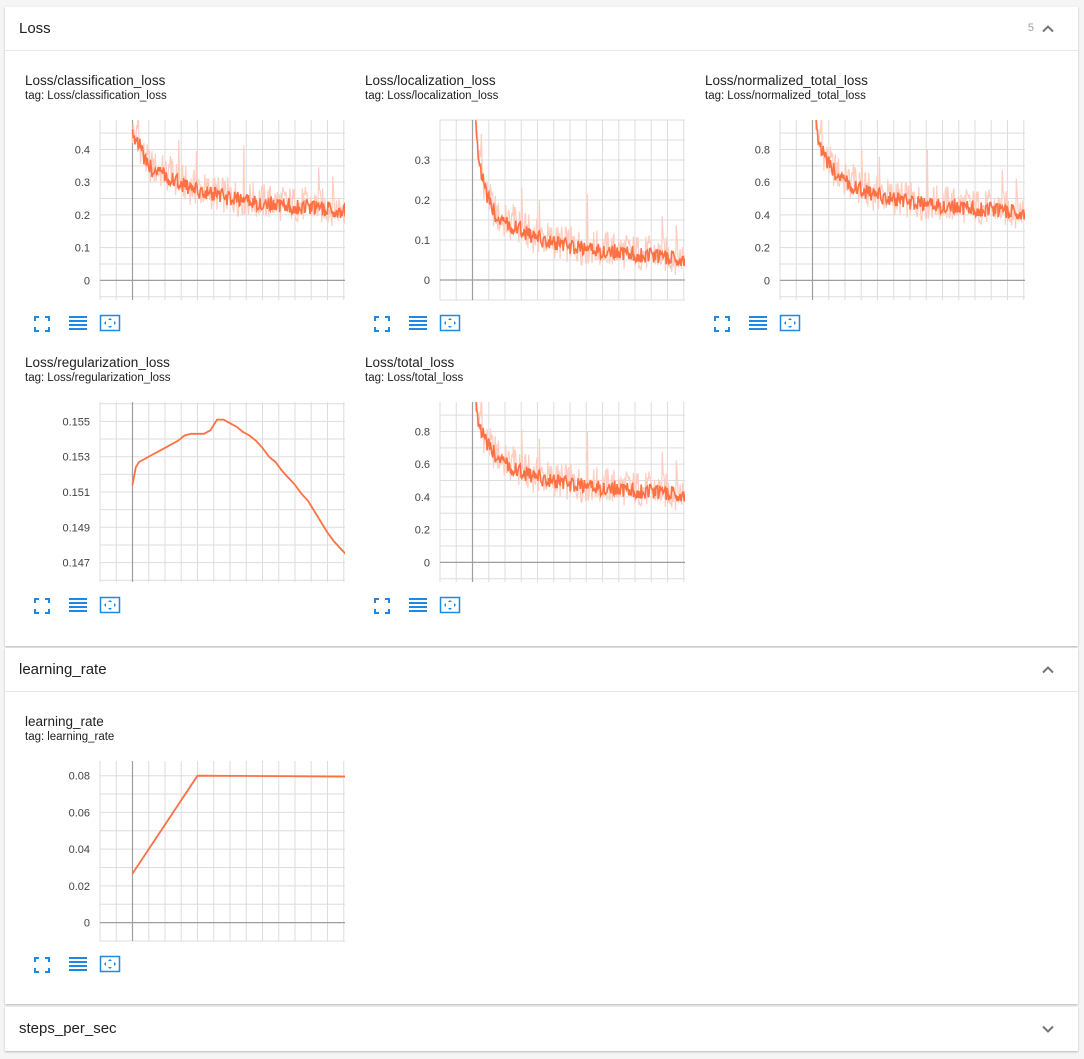 This screenshot has width=1084, height=1059. I want to click on learning-rate-section-header: learning_rate, so click(541, 670).